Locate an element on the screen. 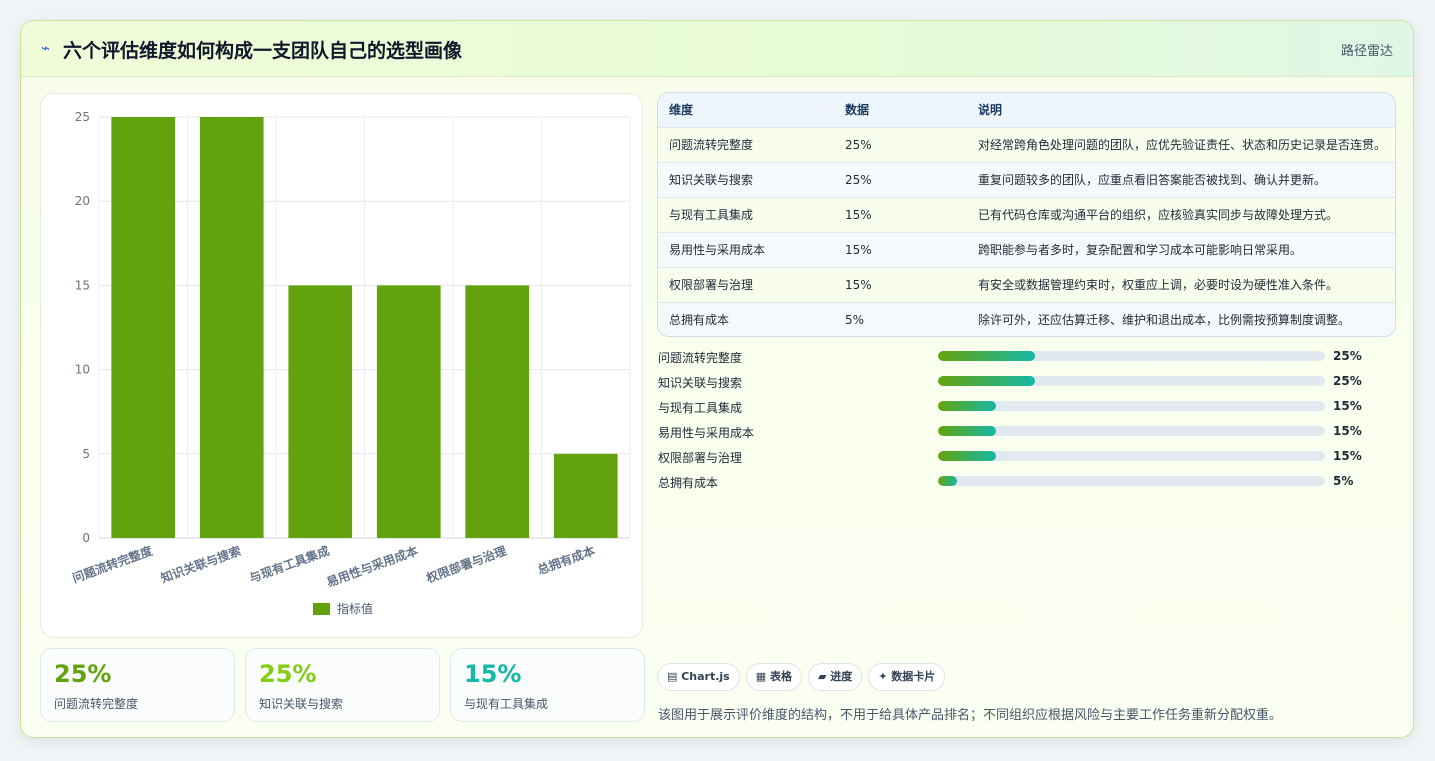  legend-swatch is located at coordinates (321, 609).